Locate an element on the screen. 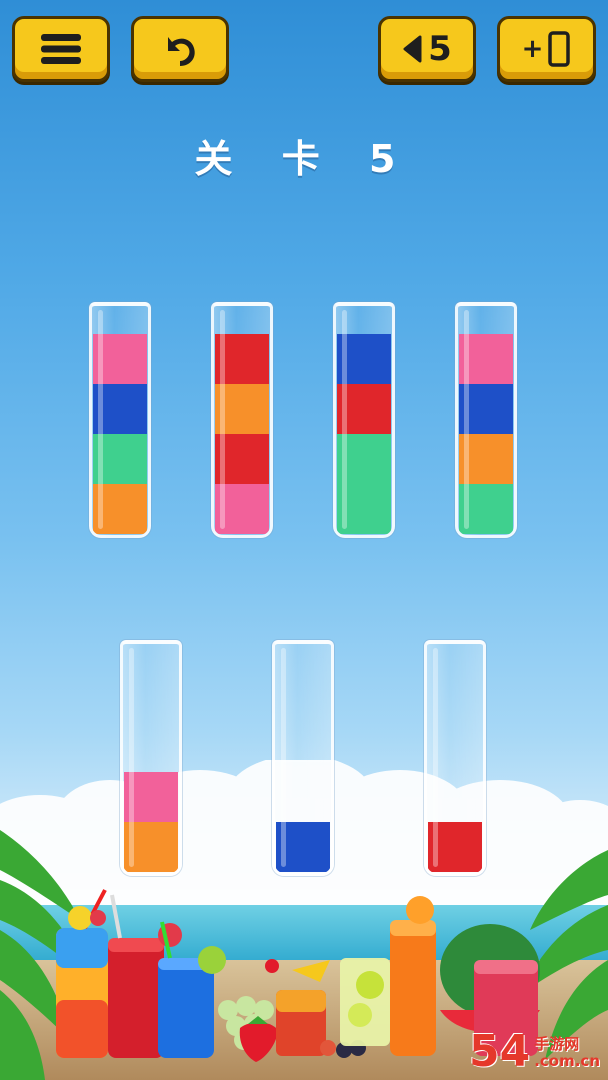  level-back-button: 5 is located at coordinates (427, 49).